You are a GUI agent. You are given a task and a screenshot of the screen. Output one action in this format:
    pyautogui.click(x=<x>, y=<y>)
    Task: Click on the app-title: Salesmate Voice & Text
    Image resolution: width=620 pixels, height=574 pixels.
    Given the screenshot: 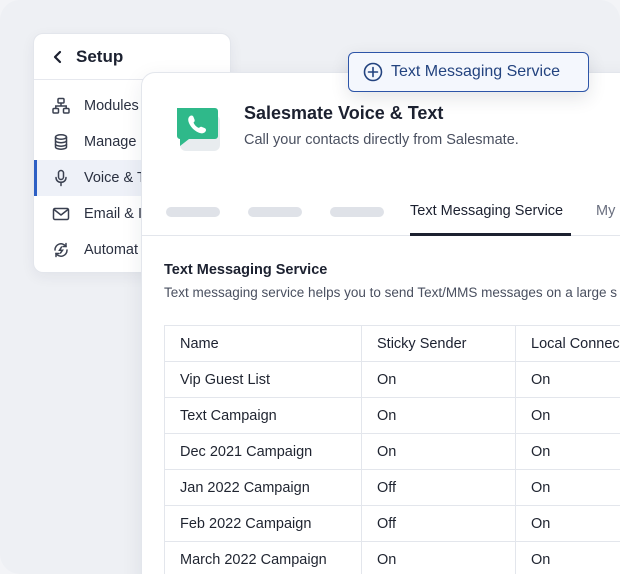 What is the action you would take?
    pyautogui.click(x=344, y=113)
    